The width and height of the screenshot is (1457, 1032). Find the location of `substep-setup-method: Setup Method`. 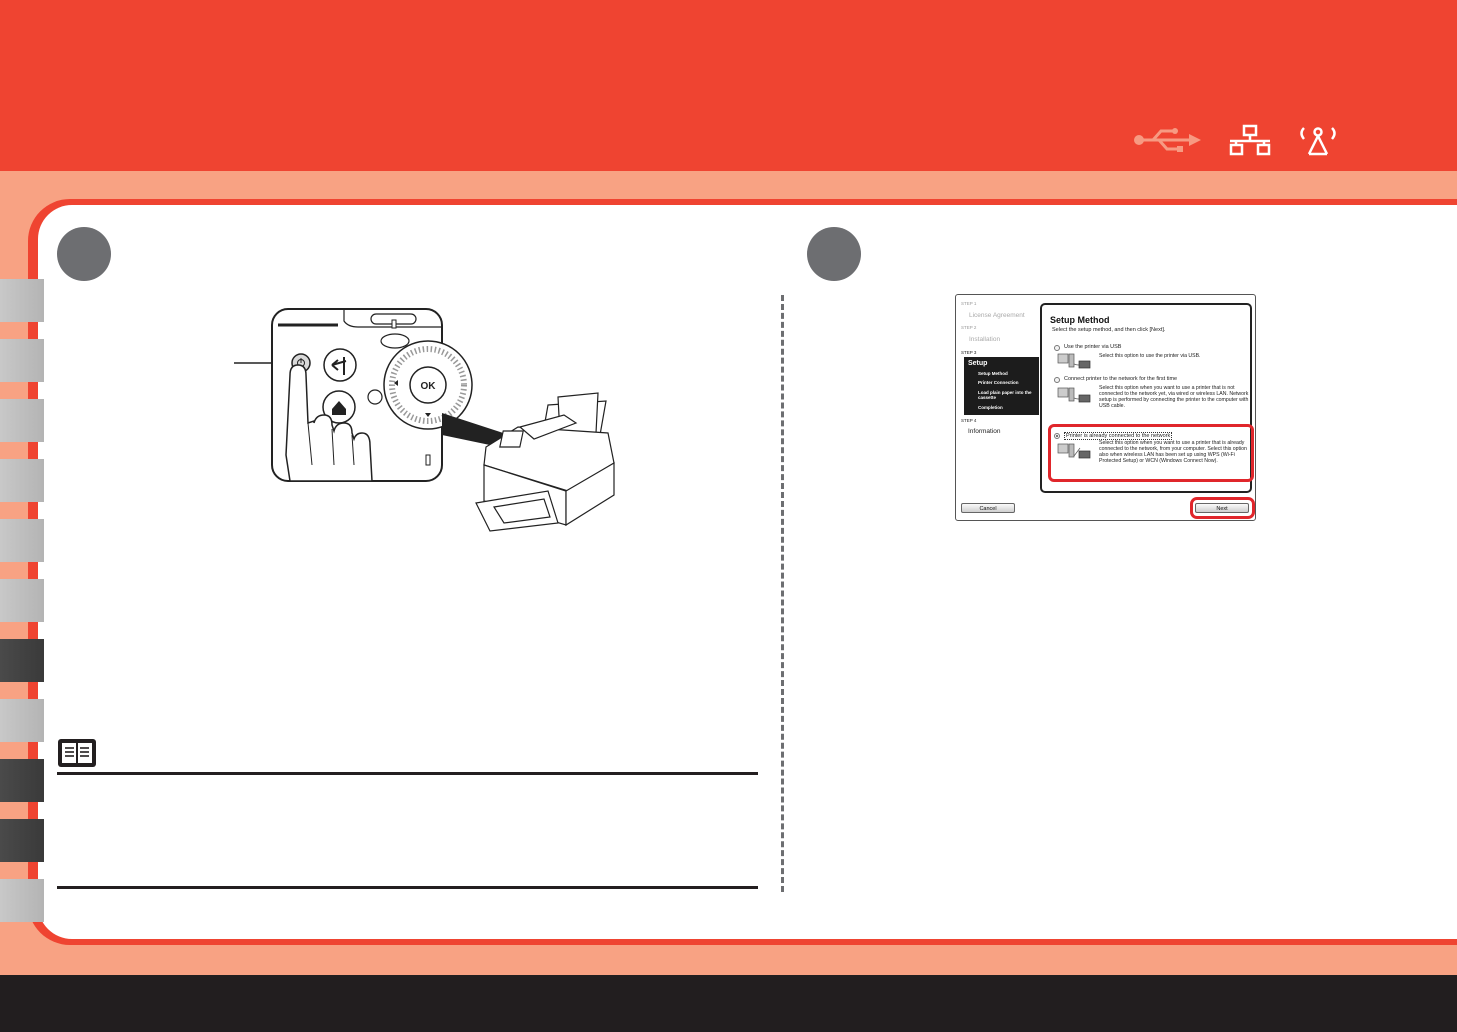

substep-setup-method: Setup Method is located at coordinates (993, 373).